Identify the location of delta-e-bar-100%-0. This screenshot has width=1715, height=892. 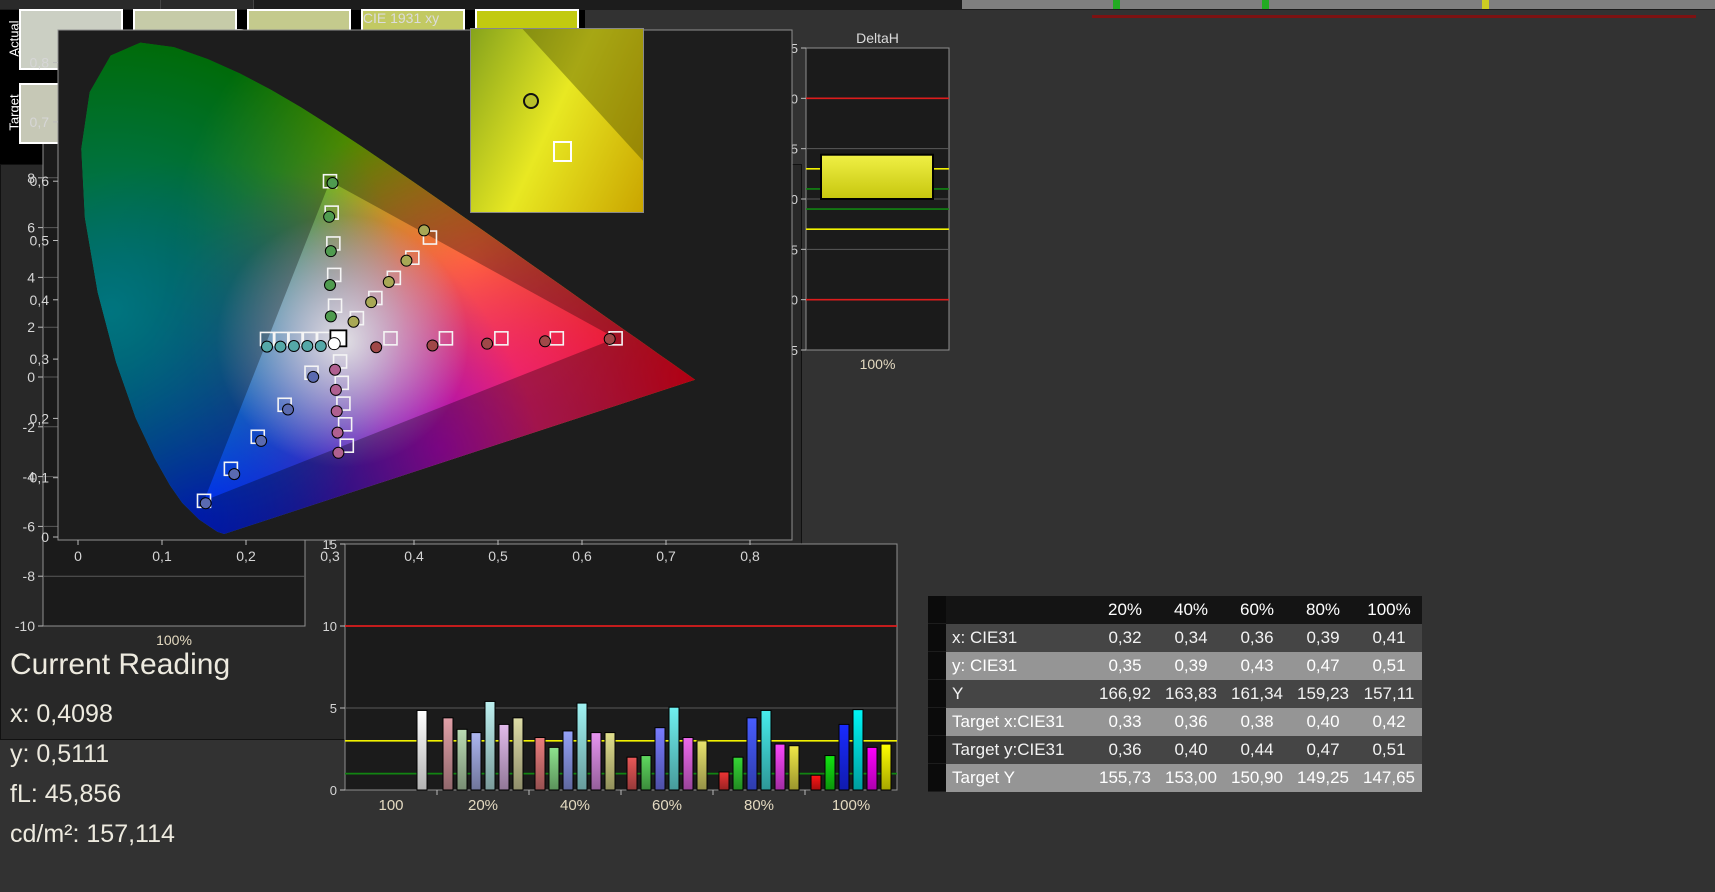
(816, 782).